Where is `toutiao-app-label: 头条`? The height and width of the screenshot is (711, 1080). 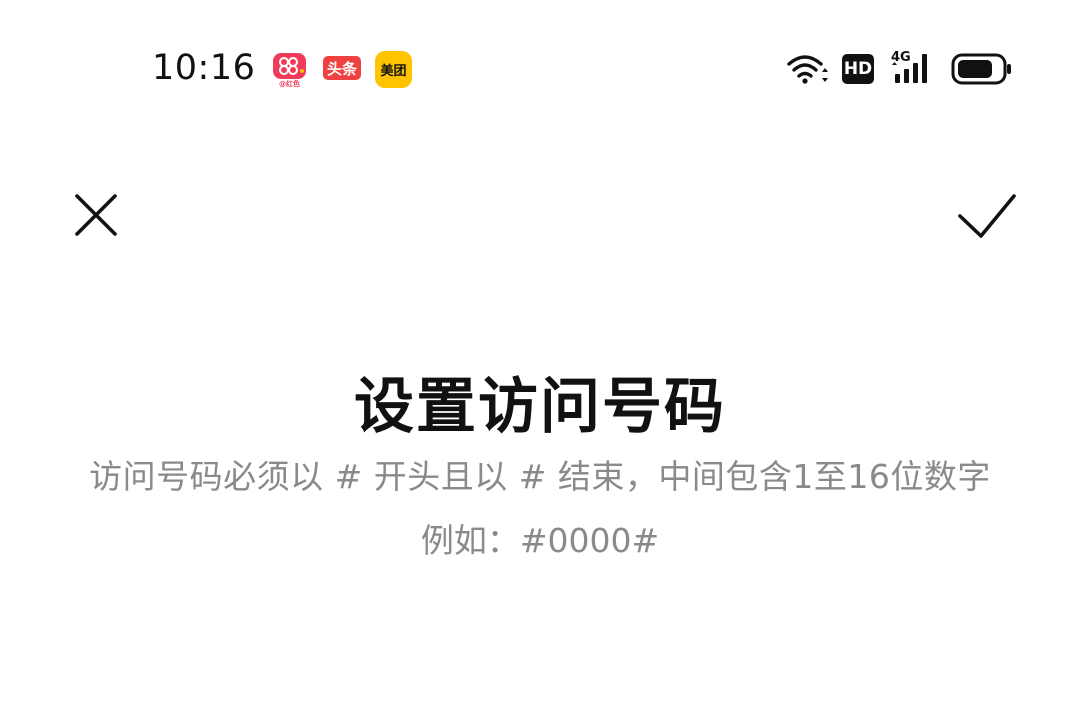
toutiao-app-label: 头条 is located at coordinates (341, 68).